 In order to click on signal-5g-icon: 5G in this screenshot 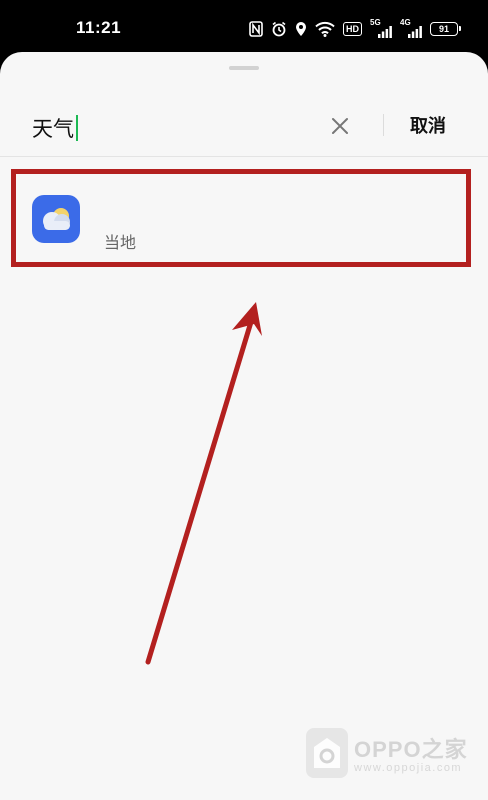, I will do `click(381, 28)`.